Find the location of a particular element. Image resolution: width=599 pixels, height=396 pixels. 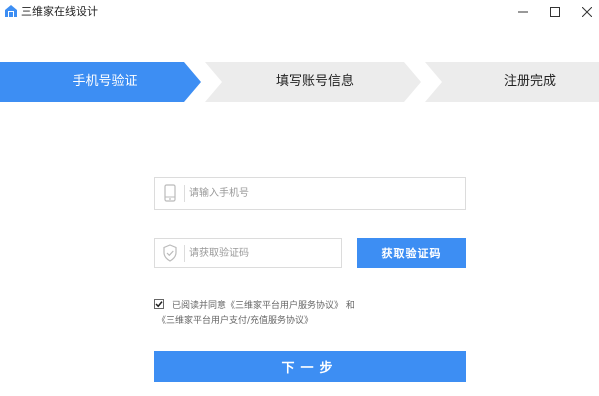

agreement-checkbox is located at coordinates (159, 304).